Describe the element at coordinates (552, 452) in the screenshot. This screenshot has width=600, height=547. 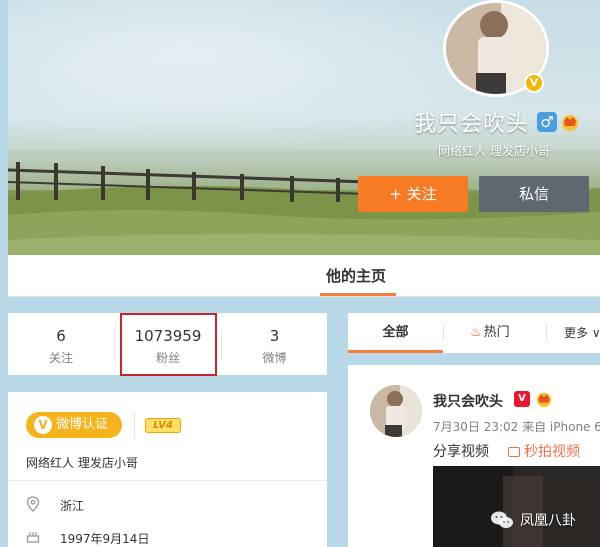
I see `video-link-label: 秒拍视频` at that location.